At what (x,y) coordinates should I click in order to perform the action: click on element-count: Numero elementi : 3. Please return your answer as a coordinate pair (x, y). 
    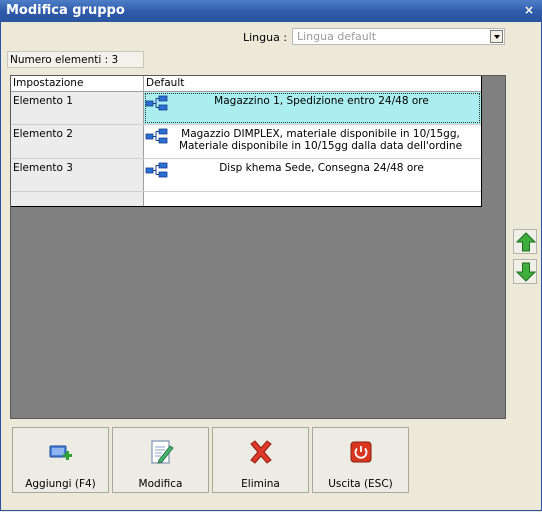
    Looking at the image, I should click on (75, 59).